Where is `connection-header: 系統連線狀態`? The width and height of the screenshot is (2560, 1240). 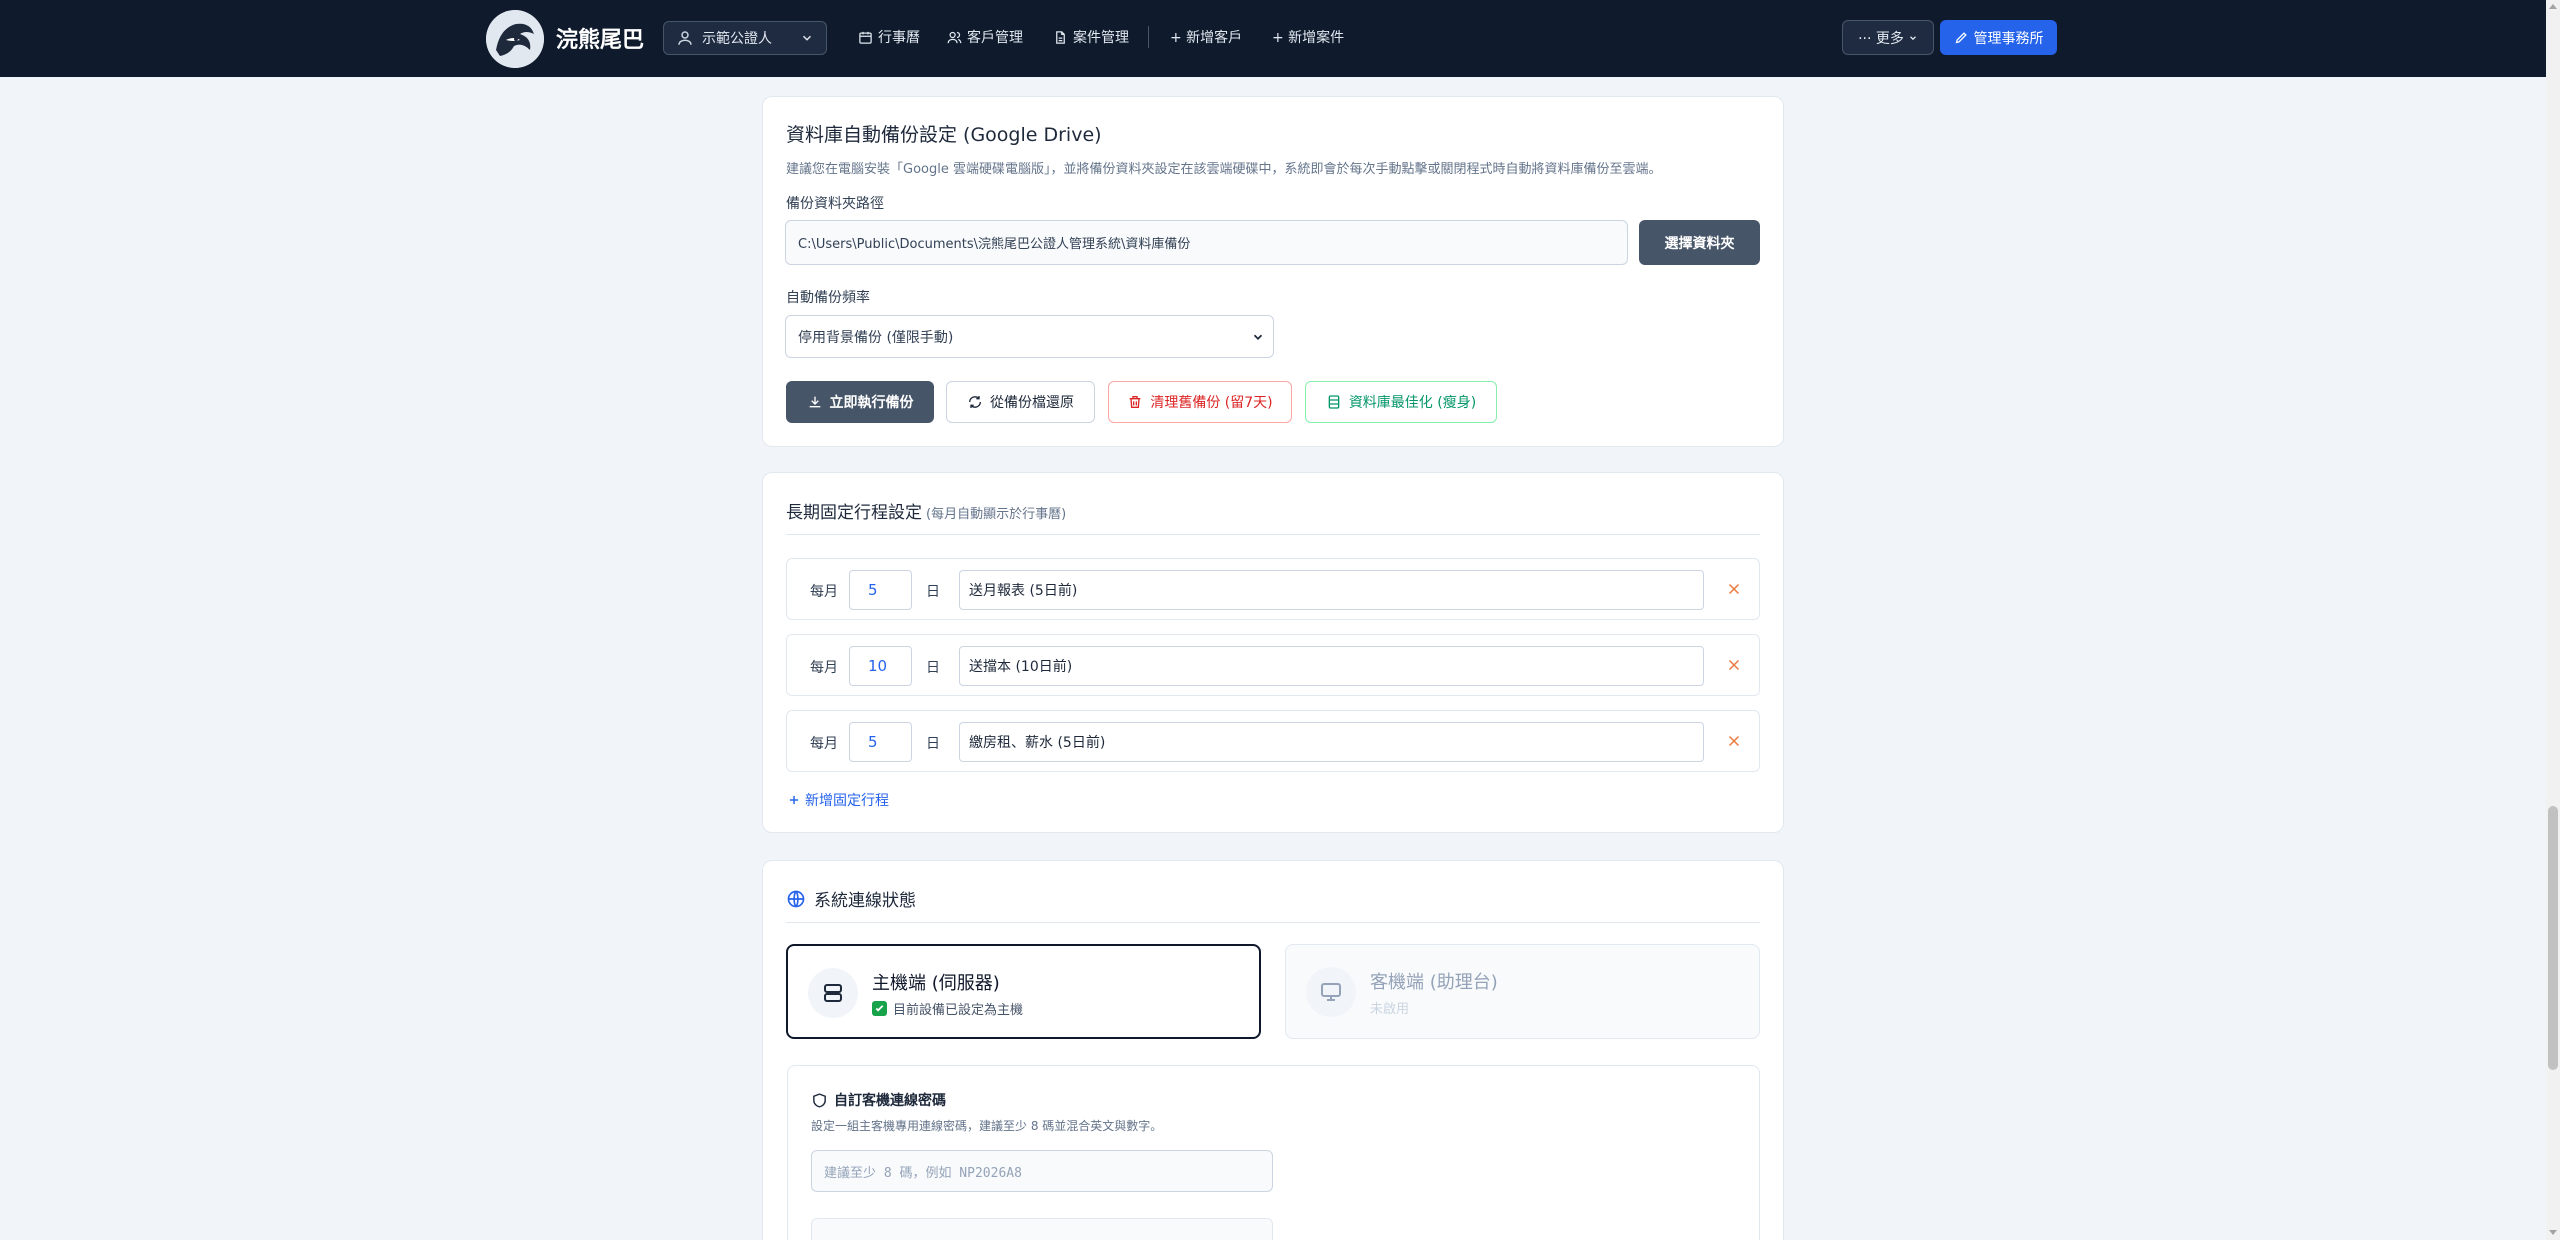
connection-header: 系統連線狀態 is located at coordinates (851, 898).